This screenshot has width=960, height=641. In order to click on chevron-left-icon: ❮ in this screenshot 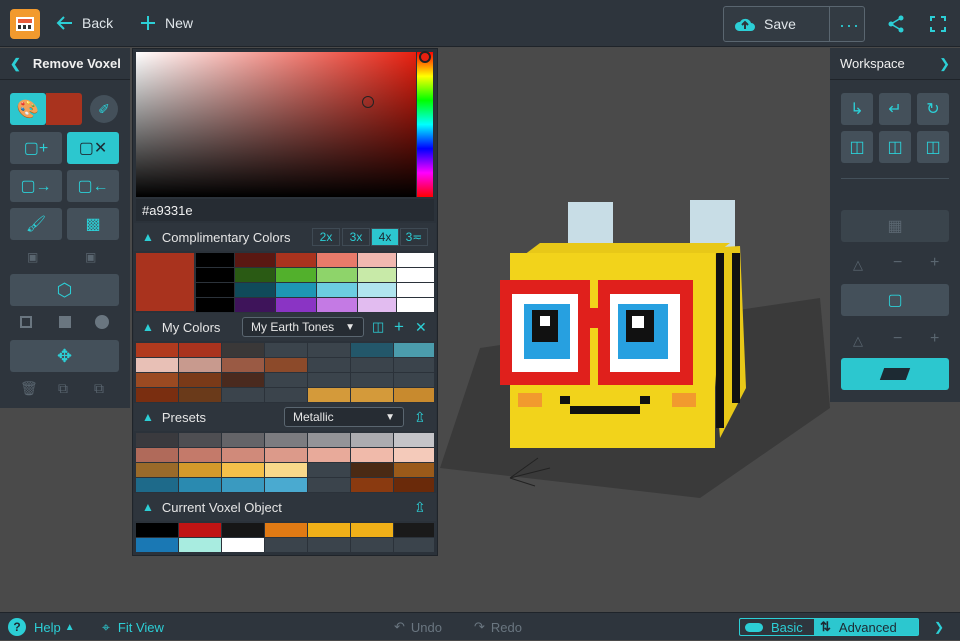, I will do `click(15, 64)`.